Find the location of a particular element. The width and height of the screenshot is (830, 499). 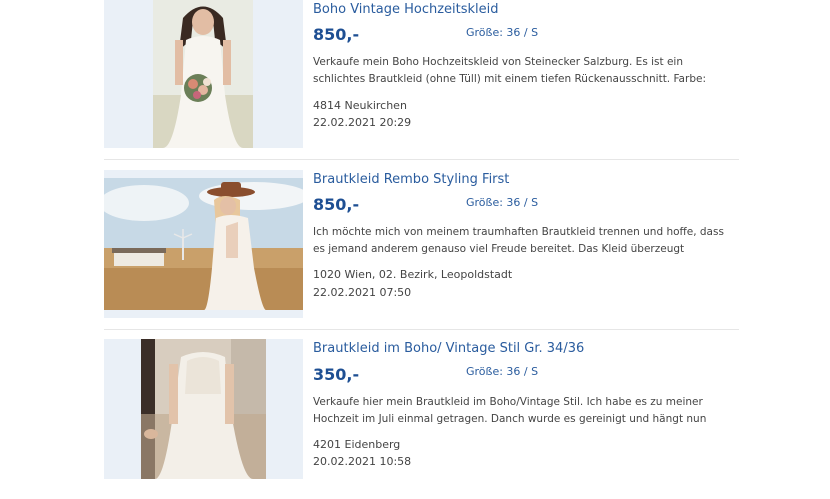

listing-date: 22.02.2021 20:29 is located at coordinates (362, 122).